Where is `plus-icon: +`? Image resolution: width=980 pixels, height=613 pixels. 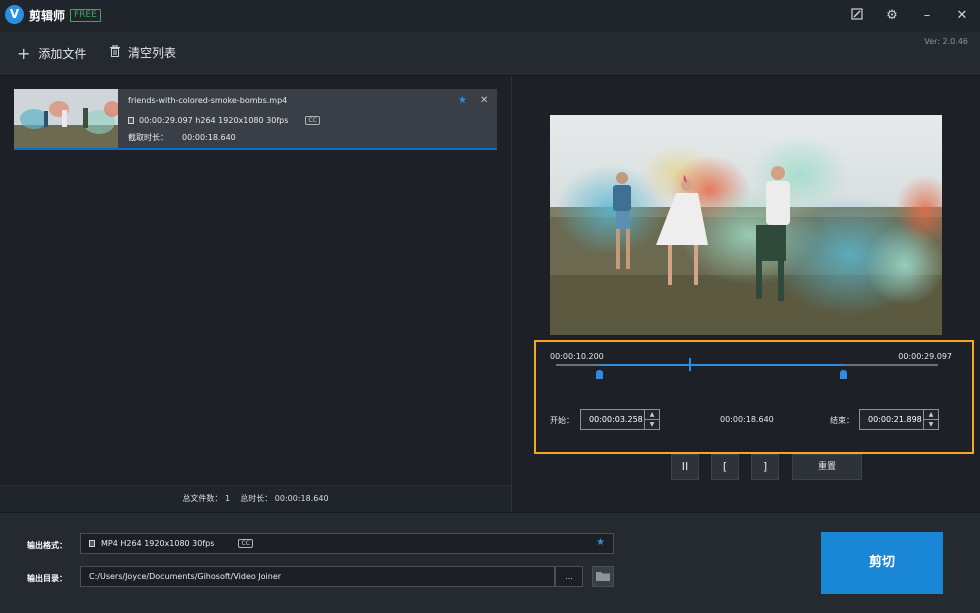 plus-icon: + is located at coordinates (24, 53).